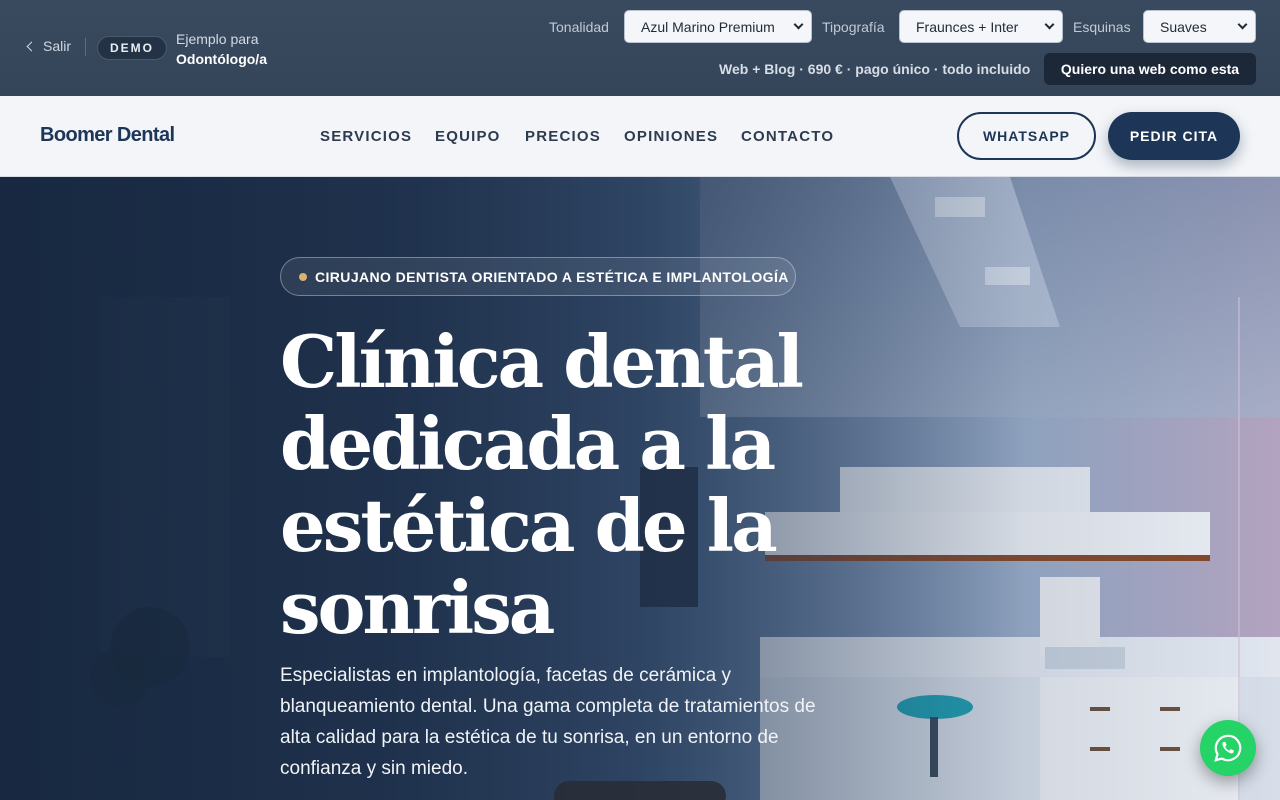  What do you see at coordinates (85, 47) in the screenshot?
I see `divider` at bounding box center [85, 47].